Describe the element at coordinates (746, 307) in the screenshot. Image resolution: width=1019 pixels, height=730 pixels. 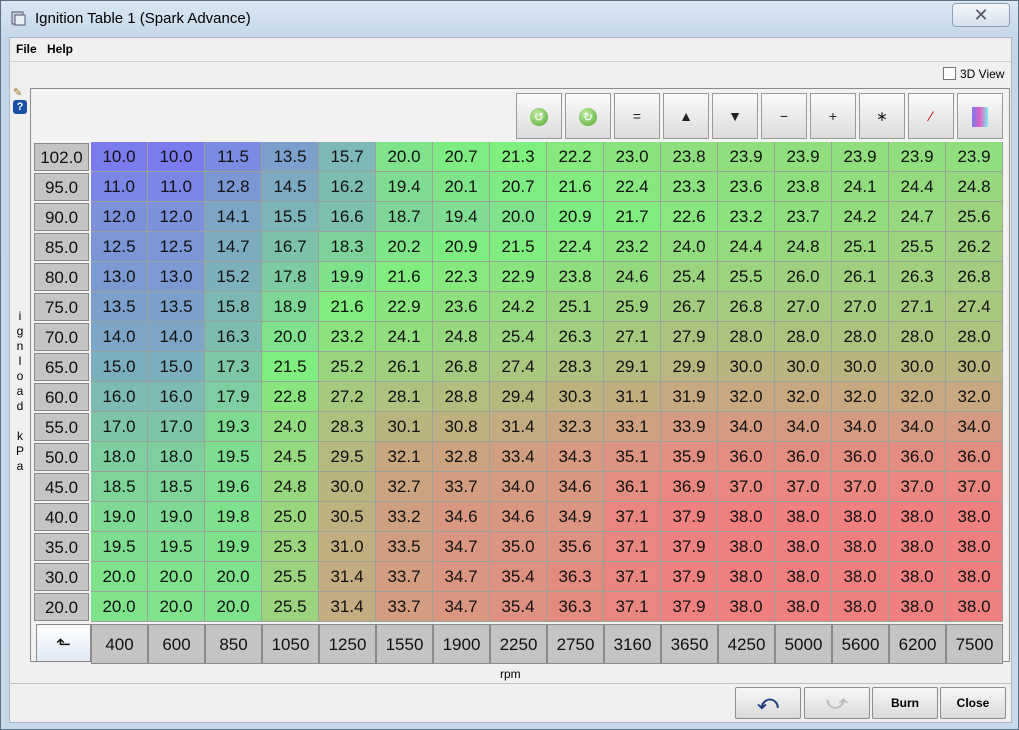
I see `table-cell: 26.8` at that location.